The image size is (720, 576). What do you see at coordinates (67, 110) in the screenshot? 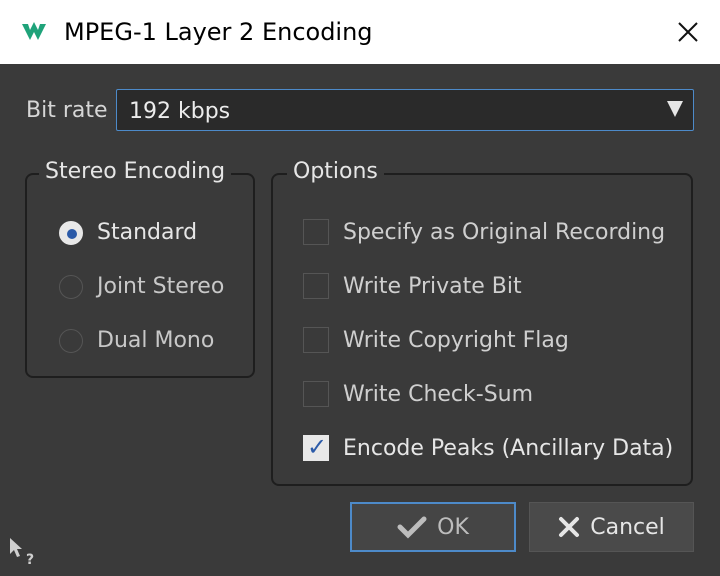
I see `bitrate-label: Bit rate` at bounding box center [67, 110].